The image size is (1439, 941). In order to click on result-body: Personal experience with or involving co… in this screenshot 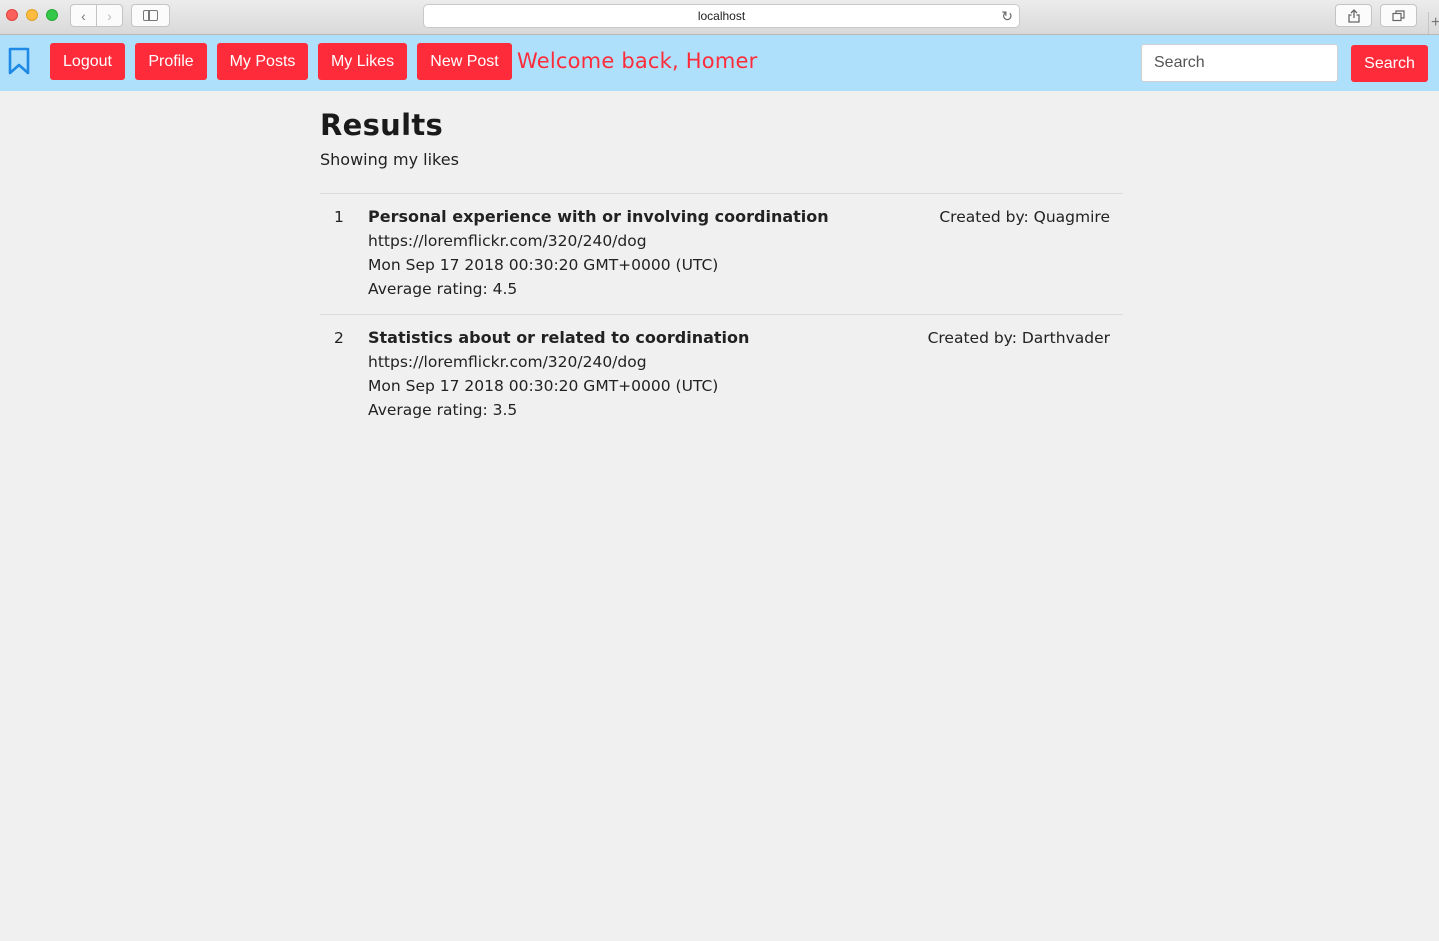, I will do `click(598, 253)`.